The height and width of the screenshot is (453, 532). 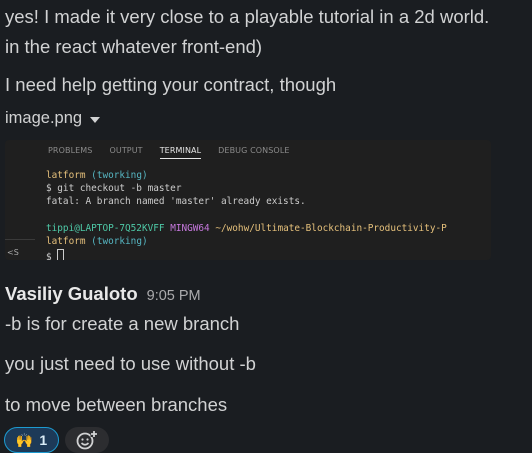 What do you see at coordinates (95, 119) in the screenshot?
I see `caret-down-icon` at bounding box center [95, 119].